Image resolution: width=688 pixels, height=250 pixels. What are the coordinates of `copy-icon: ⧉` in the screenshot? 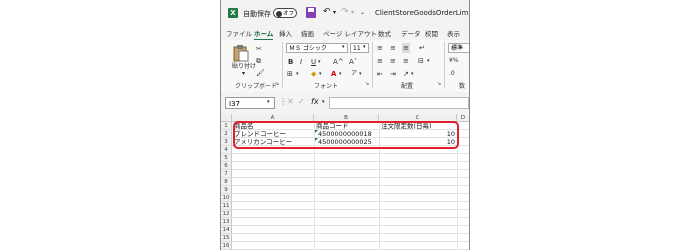 It's located at (258, 61).